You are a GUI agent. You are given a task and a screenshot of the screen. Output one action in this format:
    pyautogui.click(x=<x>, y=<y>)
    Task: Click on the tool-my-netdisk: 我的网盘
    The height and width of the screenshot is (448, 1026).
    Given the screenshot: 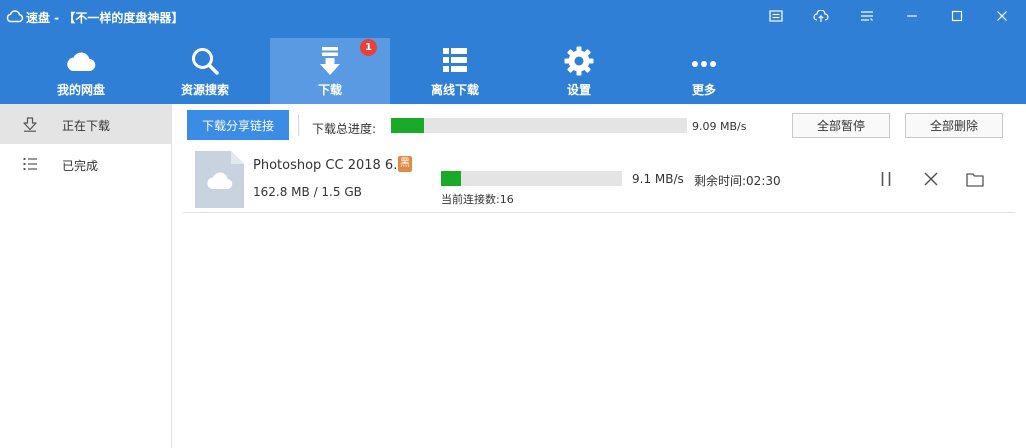 What is the action you would take?
    pyautogui.click(x=81, y=71)
    